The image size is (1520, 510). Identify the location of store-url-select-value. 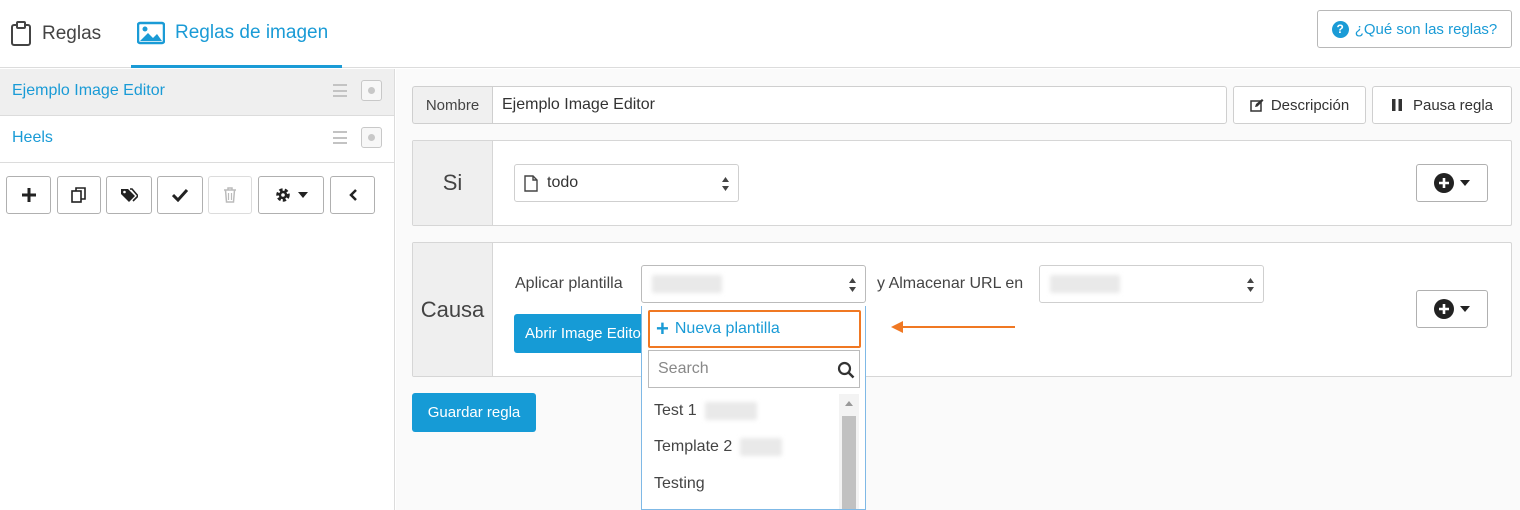
(1085, 284).